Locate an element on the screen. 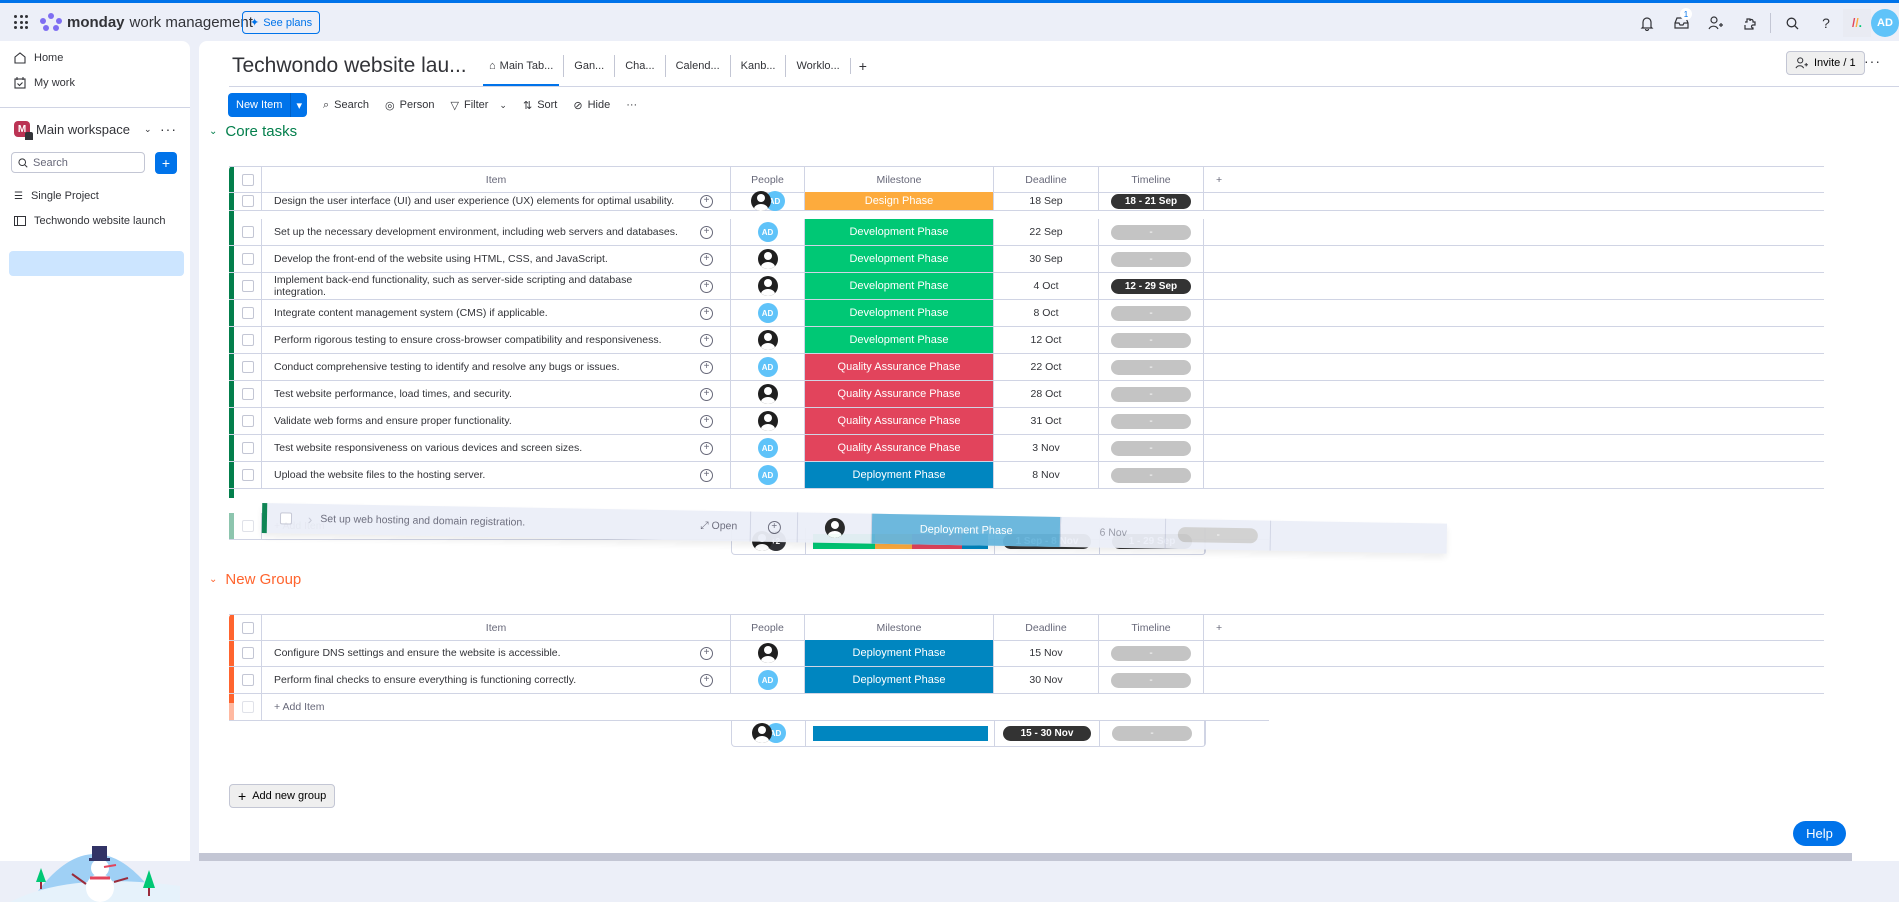 This screenshot has width=1899, height=902. deadline-cell: 8 Nov is located at coordinates (1046, 475).